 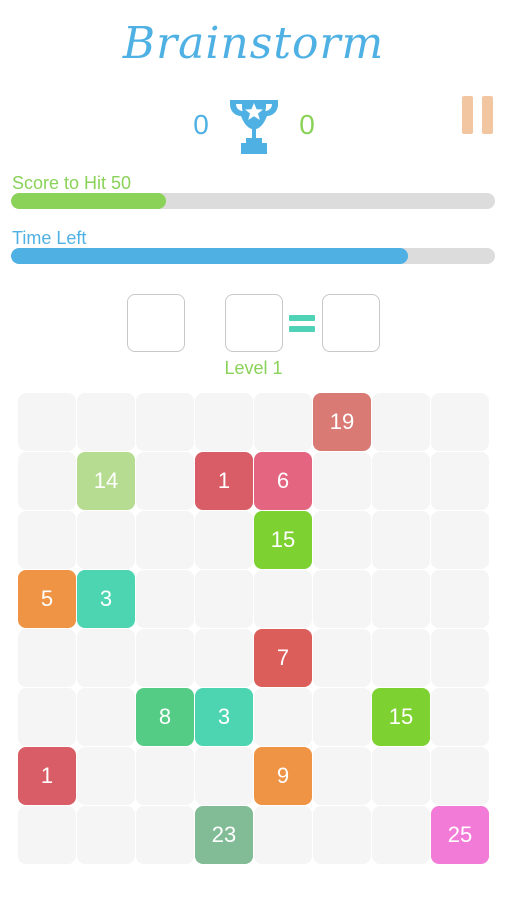 What do you see at coordinates (47, 599) in the screenshot?
I see `number-tile: 5` at bounding box center [47, 599].